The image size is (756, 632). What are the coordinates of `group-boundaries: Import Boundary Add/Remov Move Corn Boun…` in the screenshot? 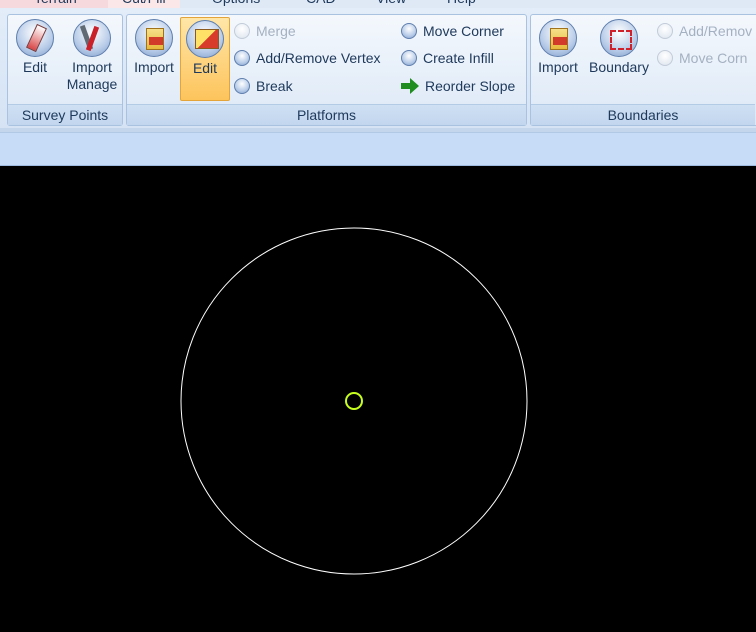 It's located at (643, 70).